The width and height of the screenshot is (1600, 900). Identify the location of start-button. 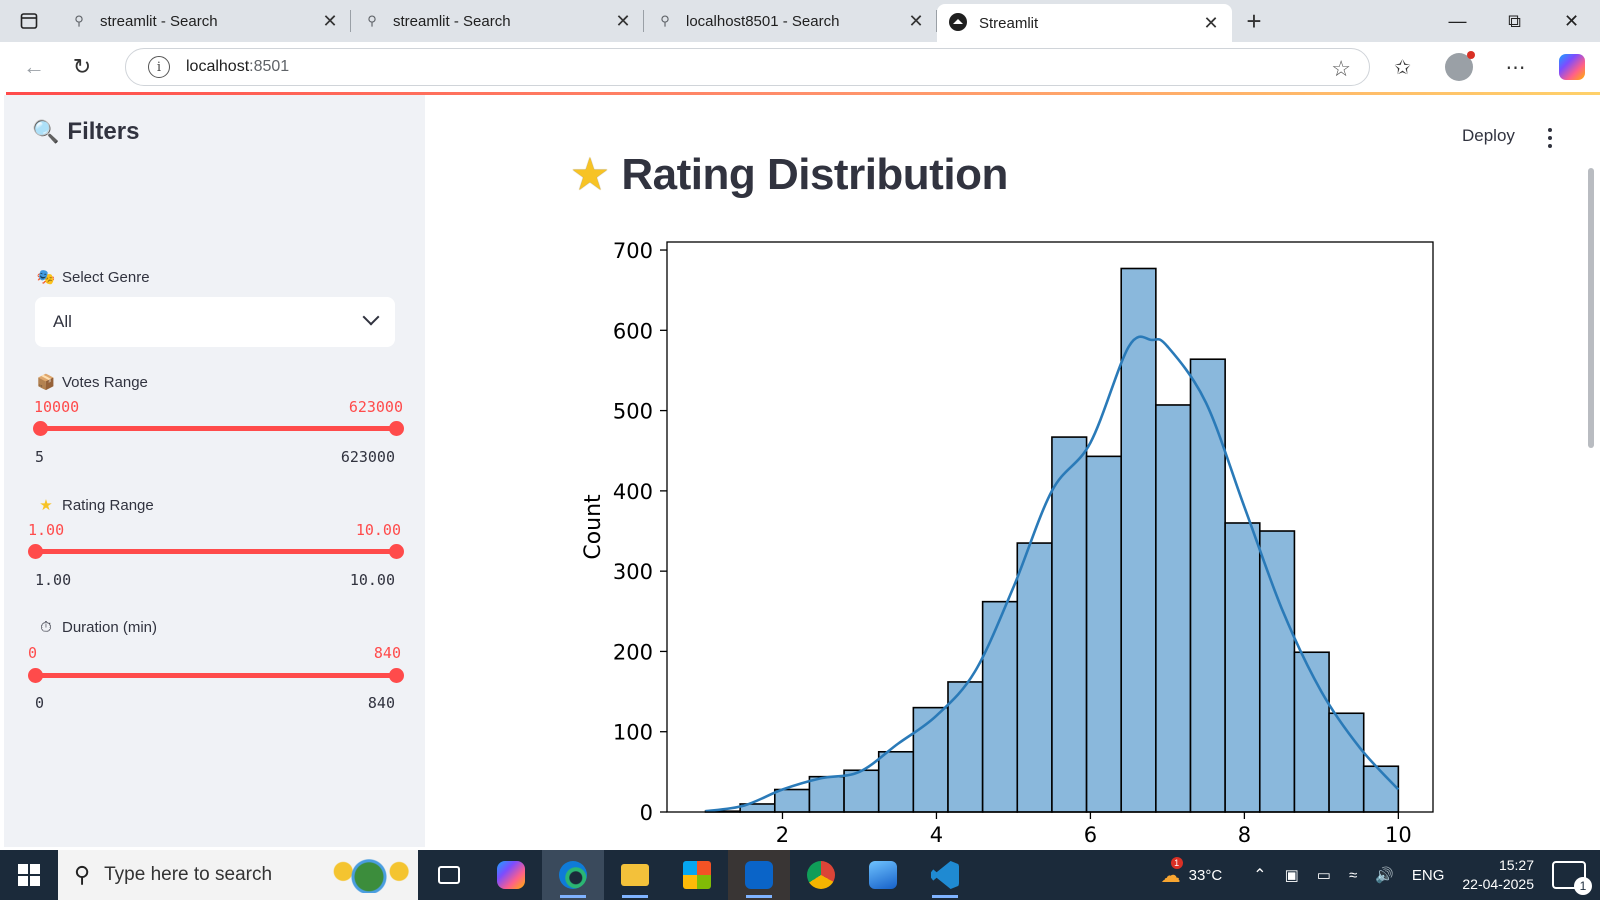
(29, 875).